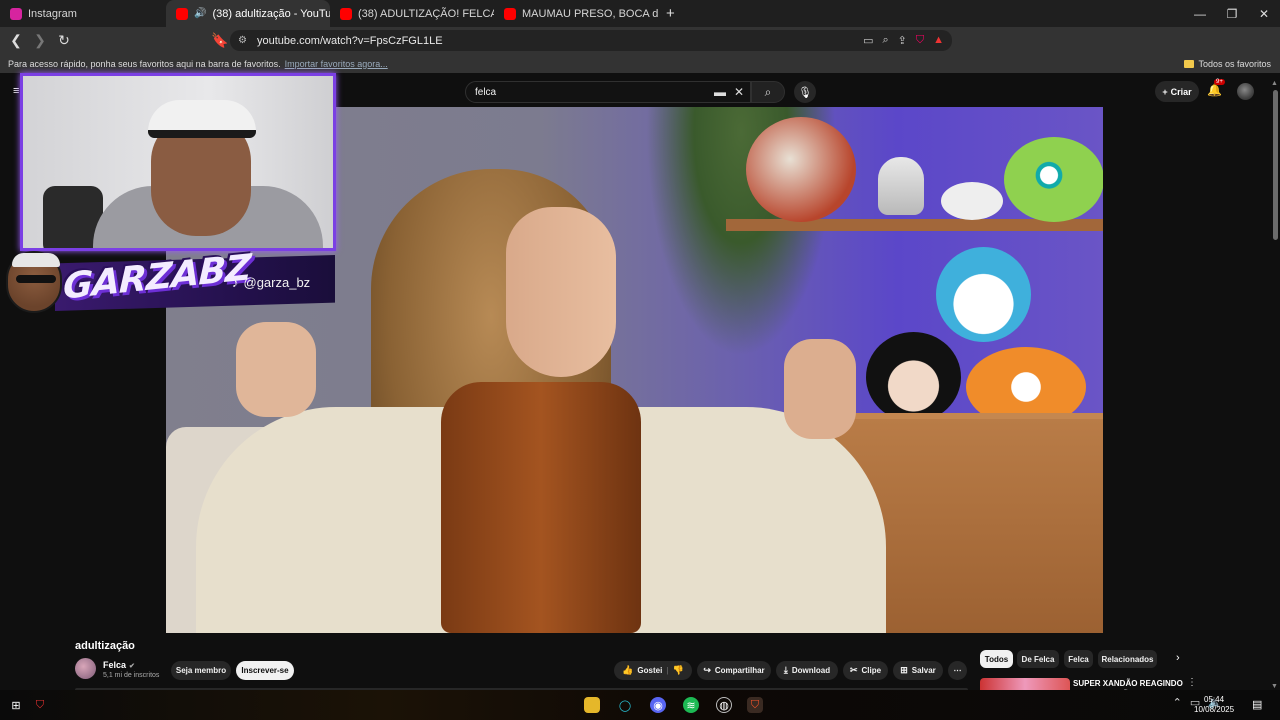  I want to click on download-button: ⤓ Download, so click(807, 670).